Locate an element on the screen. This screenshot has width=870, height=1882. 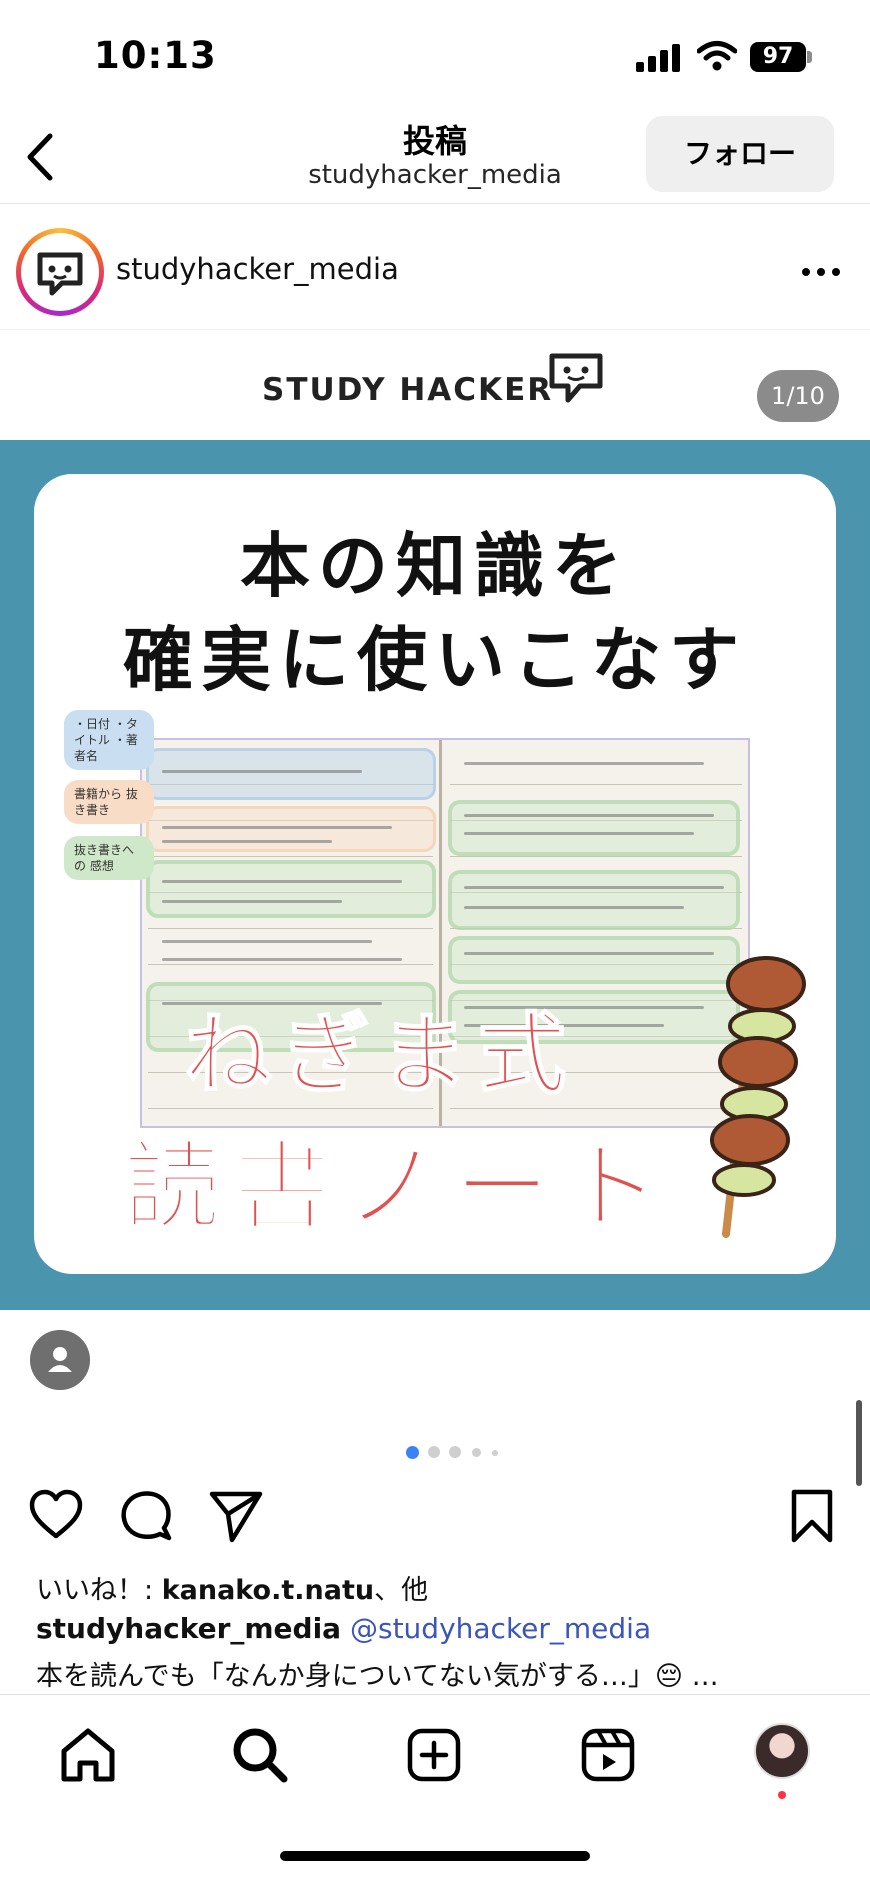
notification-dot is located at coordinates (782, 1795).